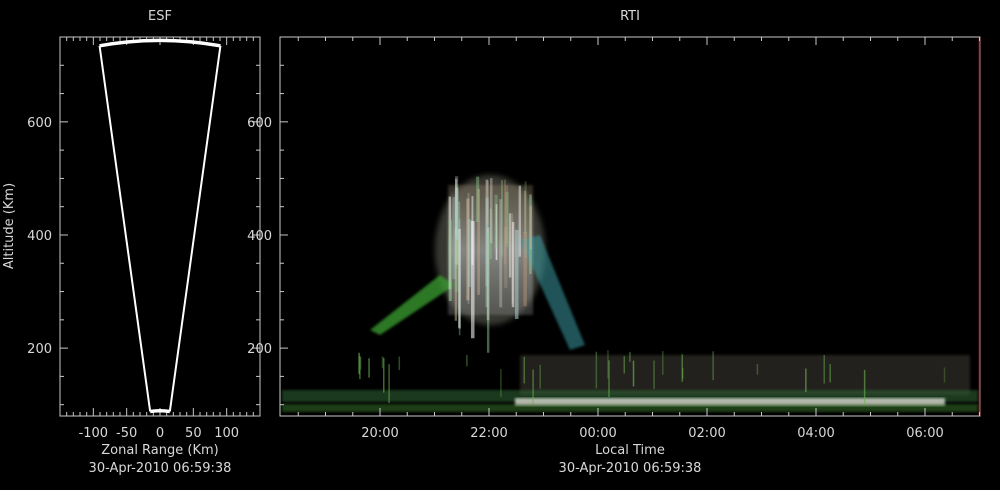 Image resolution: width=1000 pixels, height=490 pixels. Describe the element at coordinates (630, 450) in the screenshot. I see `rti-xlabel: Local Time` at that location.